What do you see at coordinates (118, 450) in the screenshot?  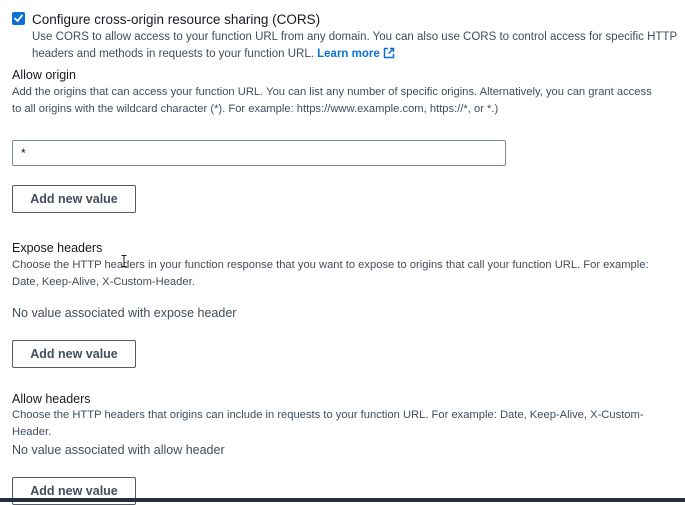 I see `allow-headers-empty-text: No value associated with allow header` at bounding box center [118, 450].